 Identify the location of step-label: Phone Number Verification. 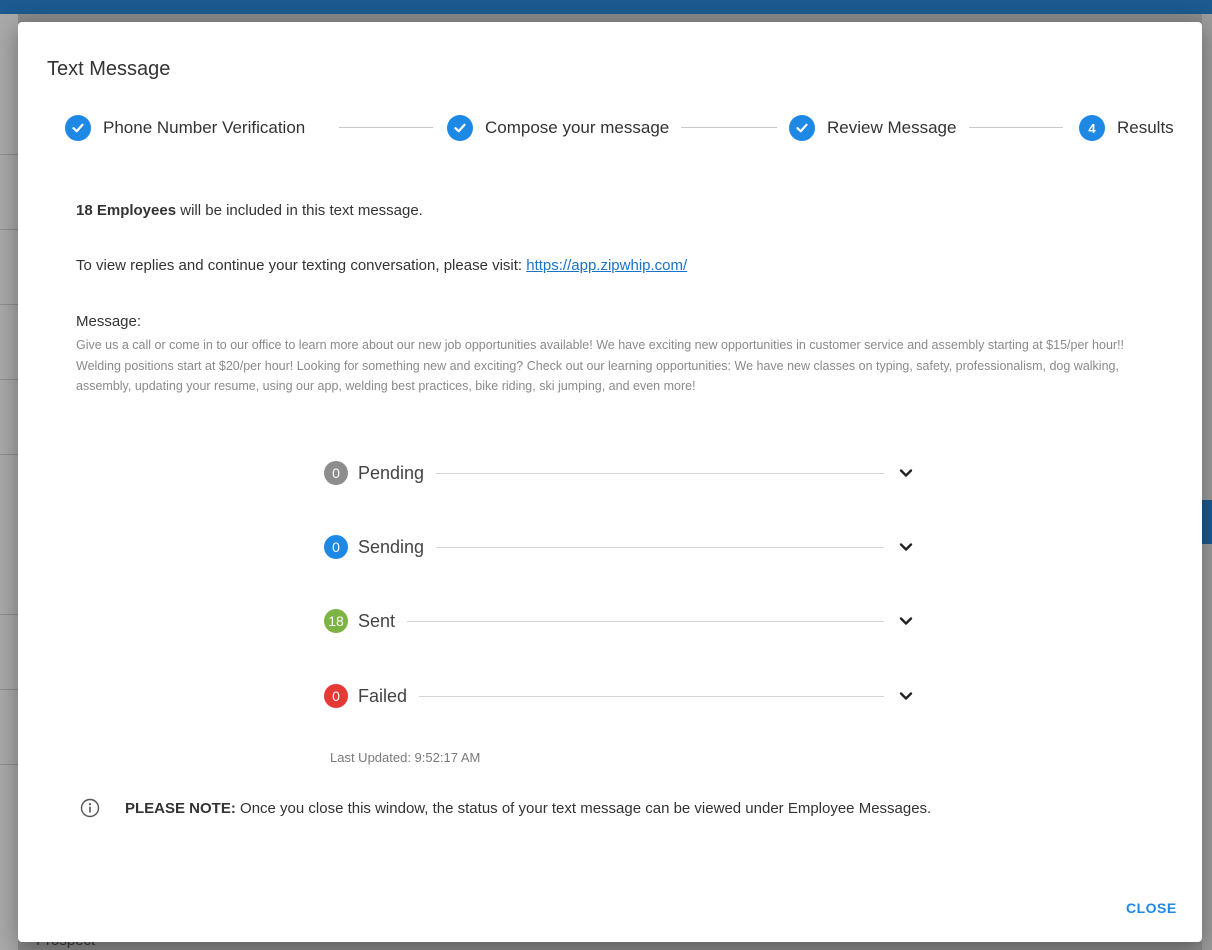
(204, 127).